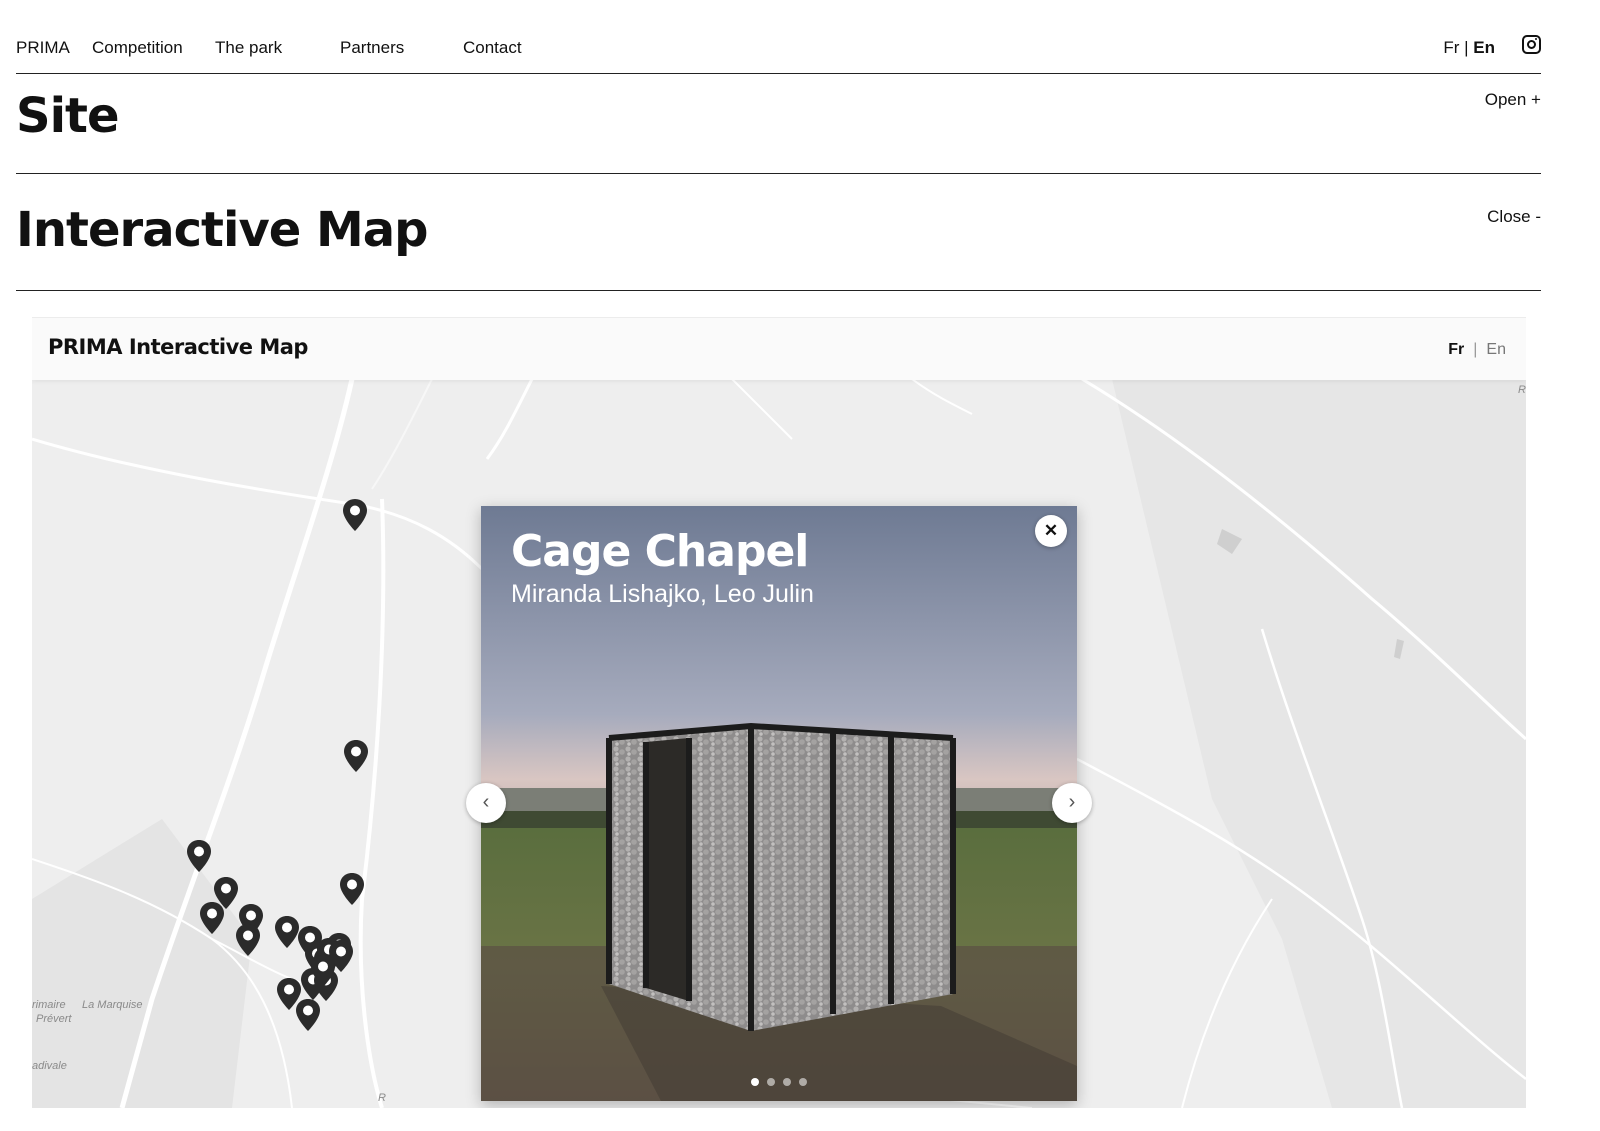 The height and width of the screenshot is (1131, 1600). I want to click on section-title-site: Site, so click(68, 116).